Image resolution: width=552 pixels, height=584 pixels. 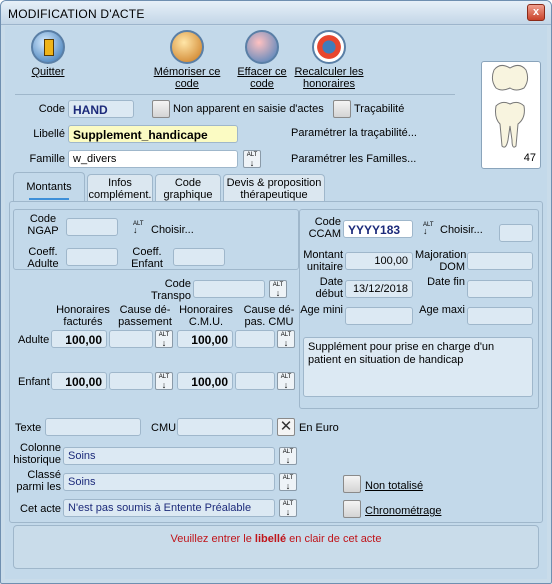 What do you see at coordinates (120, 188) in the screenshot?
I see `tab-infos: Infos complément.` at bounding box center [120, 188].